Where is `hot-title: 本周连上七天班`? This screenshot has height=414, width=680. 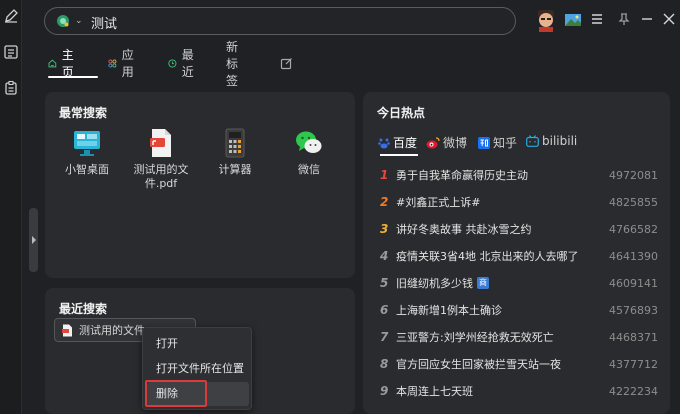 hot-title: 本周连上七天班 is located at coordinates (434, 391).